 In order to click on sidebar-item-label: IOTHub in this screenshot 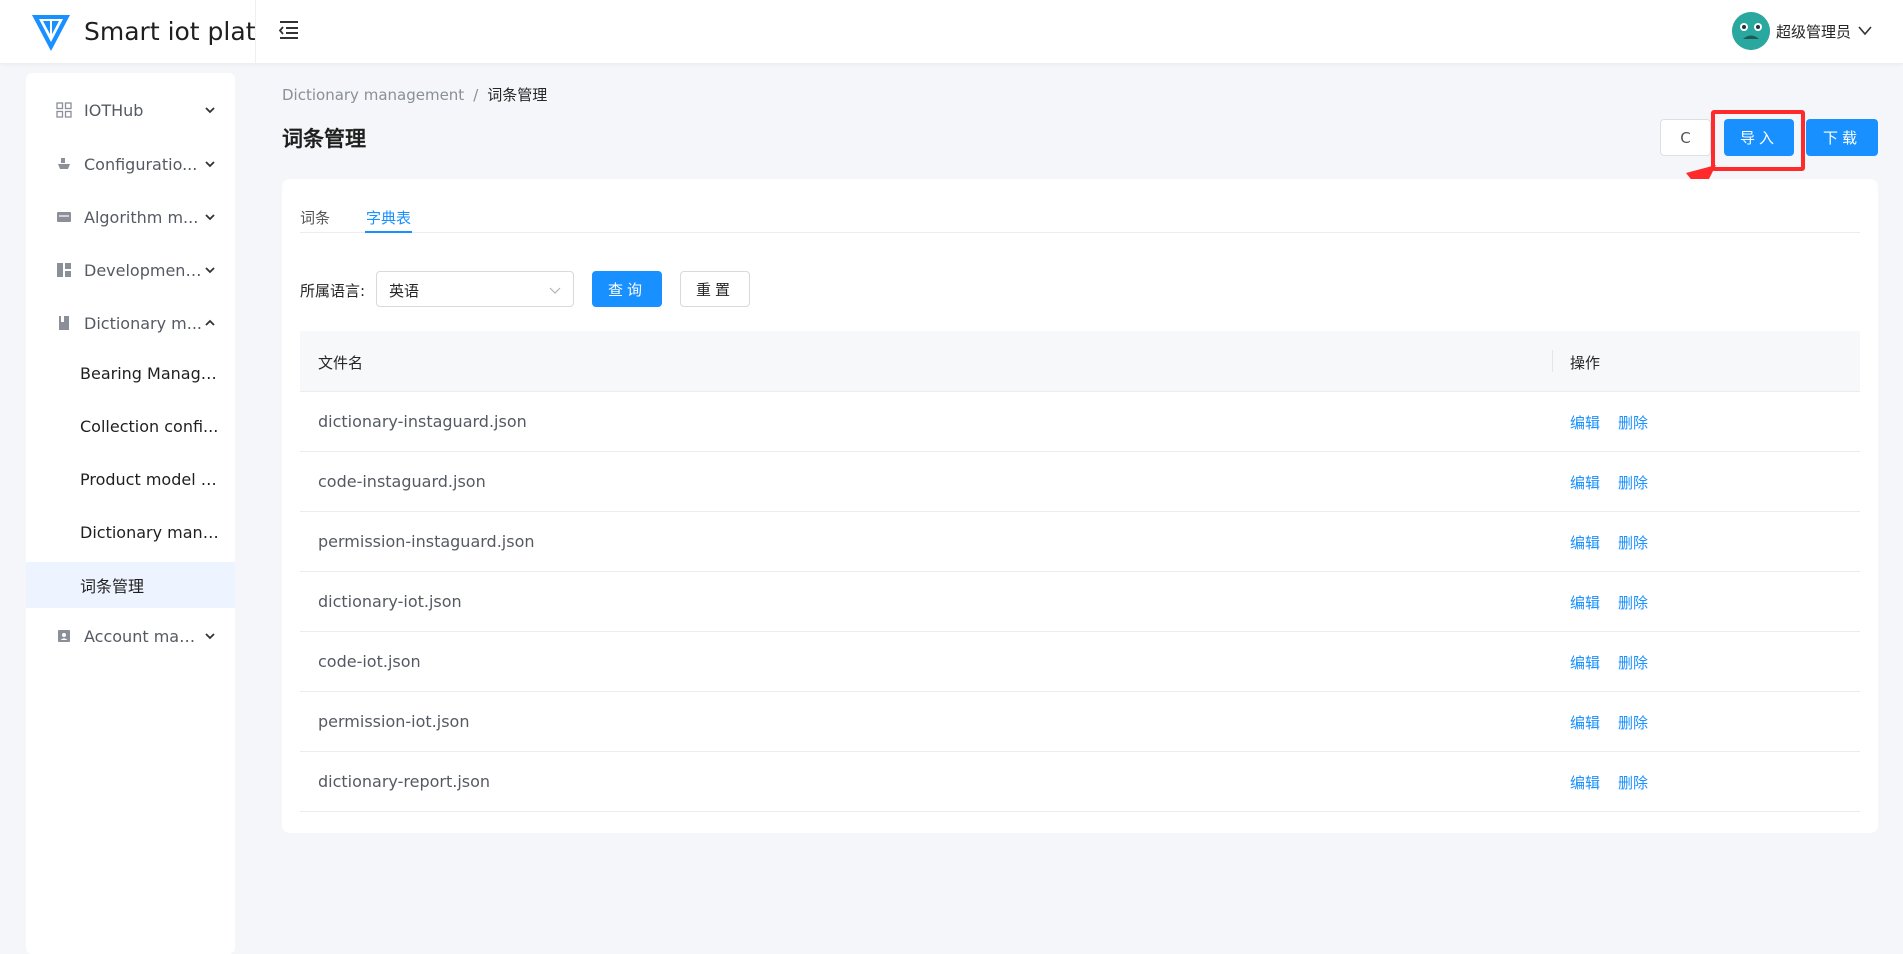, I will do `click(114, 110)`.